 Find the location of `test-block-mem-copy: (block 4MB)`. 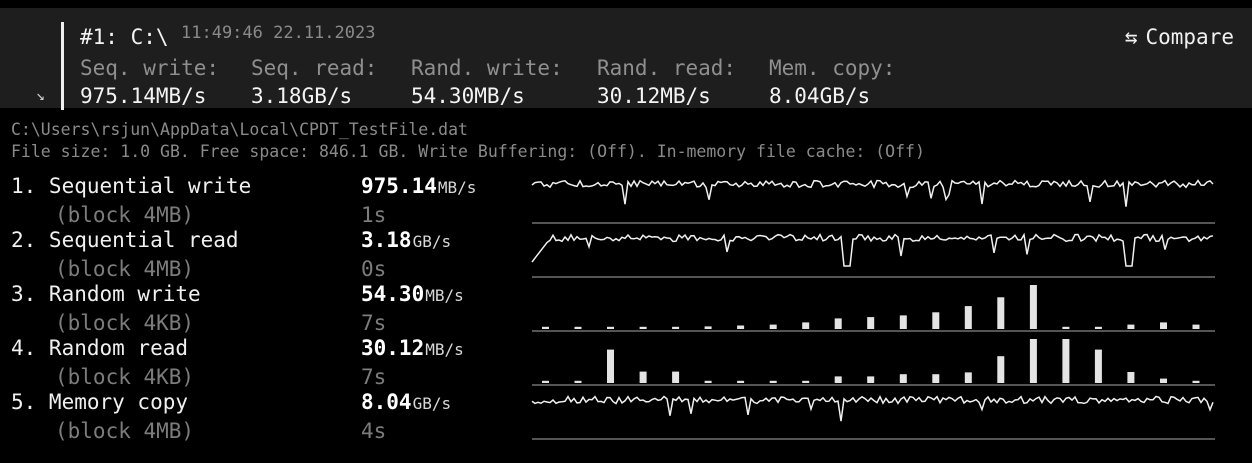

test-block-mem-copy: (block 4MB) is located at coordinates (125, 431).